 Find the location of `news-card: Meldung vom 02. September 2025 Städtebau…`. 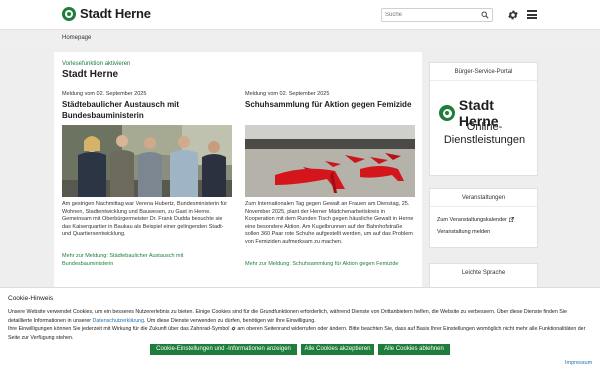

news-card: Meldung vom 02. September 2025 Städtebau… is located at coordinates (147, 106).